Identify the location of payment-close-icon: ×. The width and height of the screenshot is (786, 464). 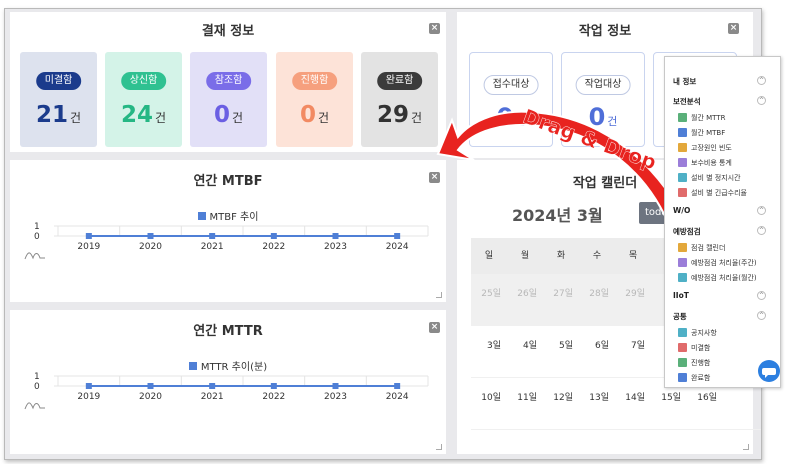
(434, 28).